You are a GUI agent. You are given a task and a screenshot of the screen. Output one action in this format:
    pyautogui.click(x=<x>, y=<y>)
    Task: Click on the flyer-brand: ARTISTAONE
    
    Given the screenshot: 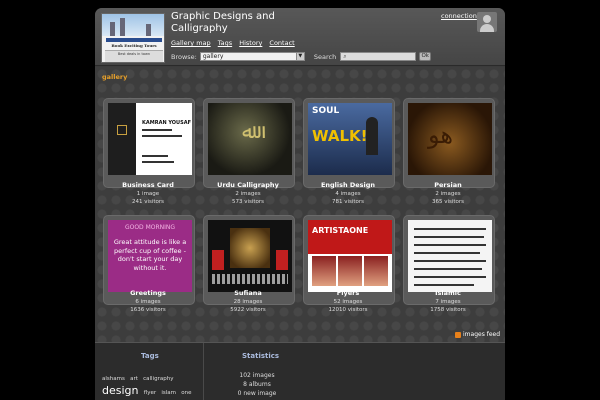 What is the action you would take?
    pyautogui.click(x=340, y=230)
    